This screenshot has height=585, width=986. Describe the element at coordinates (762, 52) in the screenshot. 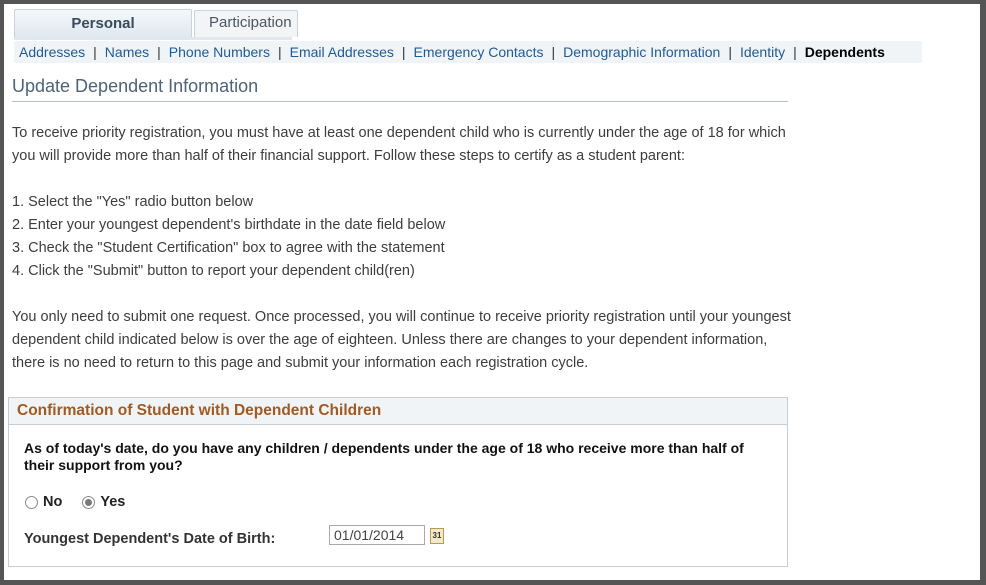

I see `subnav-identity: Identity` at that location.